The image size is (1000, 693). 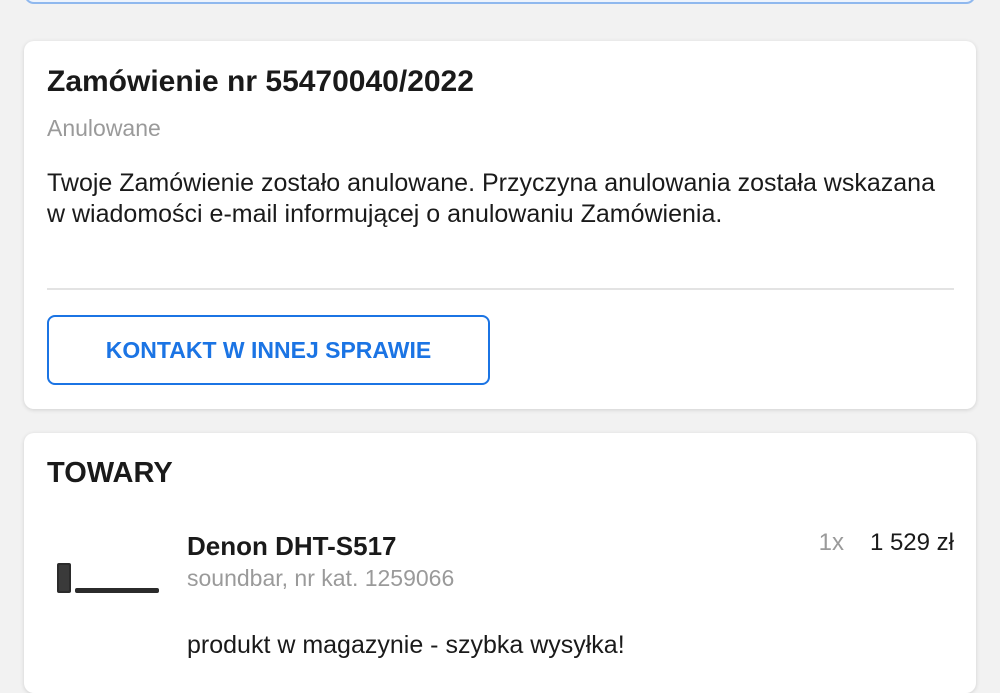 I want to click on product-description: soundbar, nr kat. 1259066, so click(x=321, y=578).